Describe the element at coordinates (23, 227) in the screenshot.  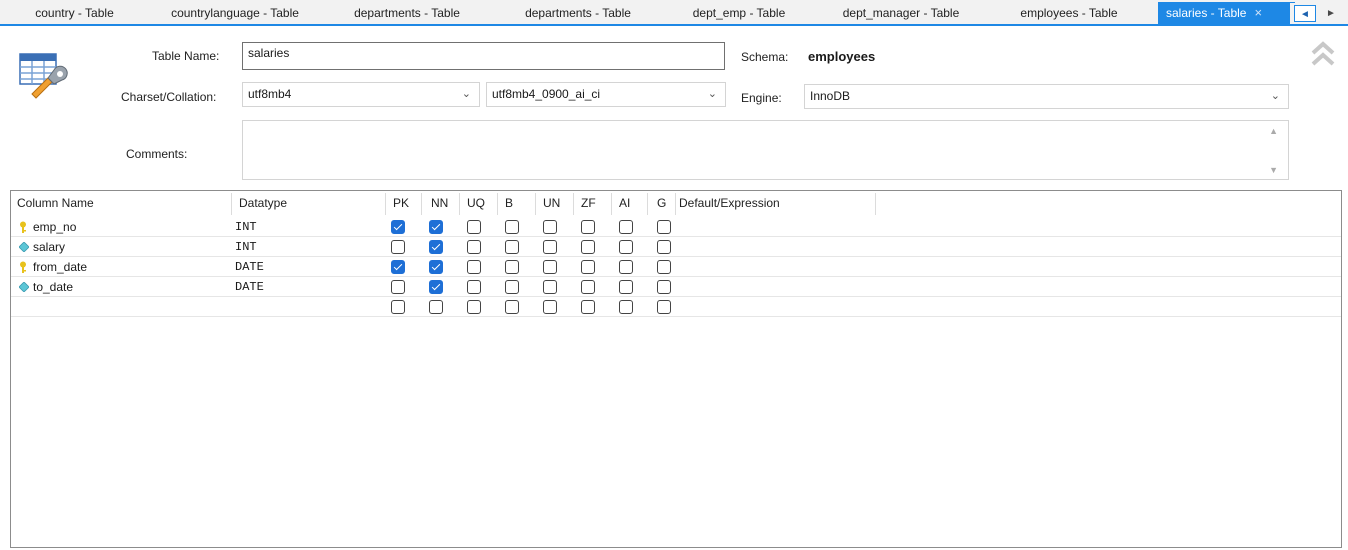
I see `key-icon` at that location.